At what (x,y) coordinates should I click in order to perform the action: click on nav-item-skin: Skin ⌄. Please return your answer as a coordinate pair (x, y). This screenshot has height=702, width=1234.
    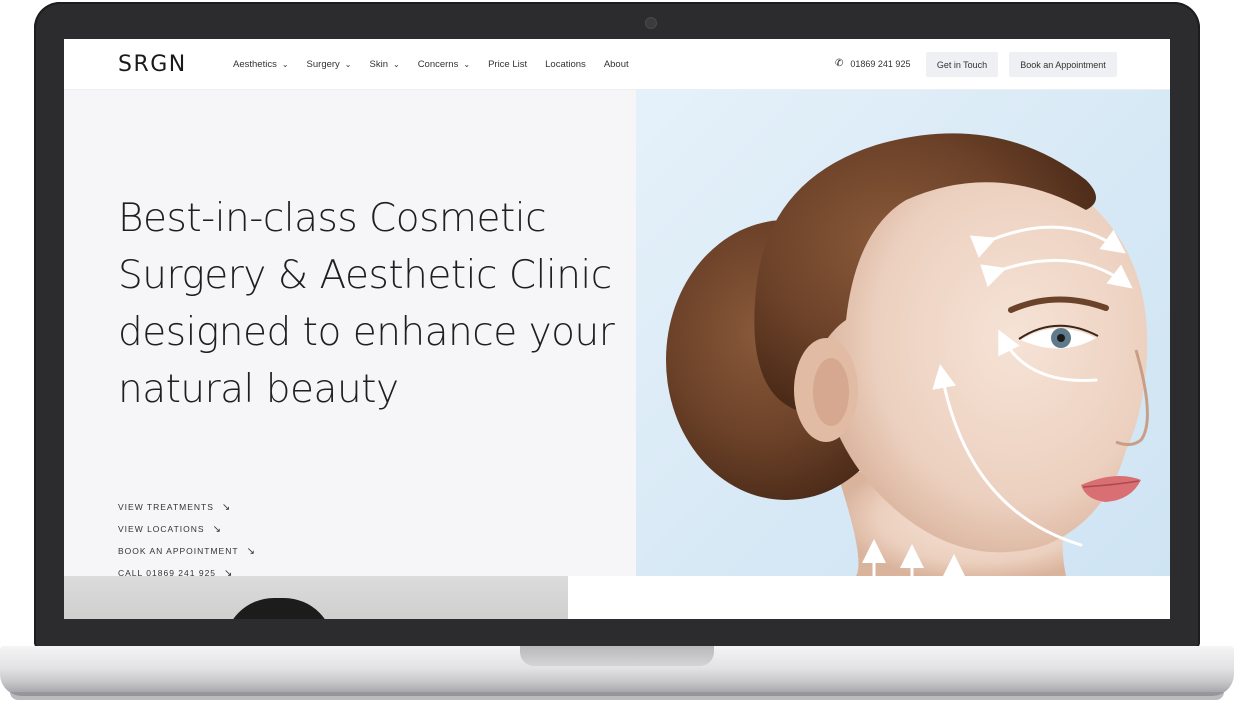
    Looking at the image, I should click on (385, 64).